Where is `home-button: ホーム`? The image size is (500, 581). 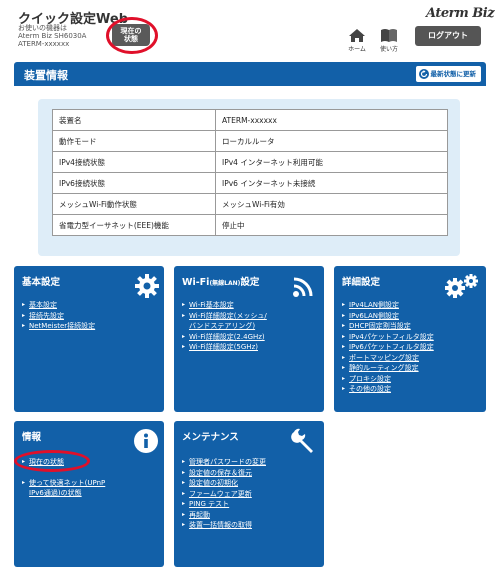 home-button: ホーム is located at coordinates (357, 40).